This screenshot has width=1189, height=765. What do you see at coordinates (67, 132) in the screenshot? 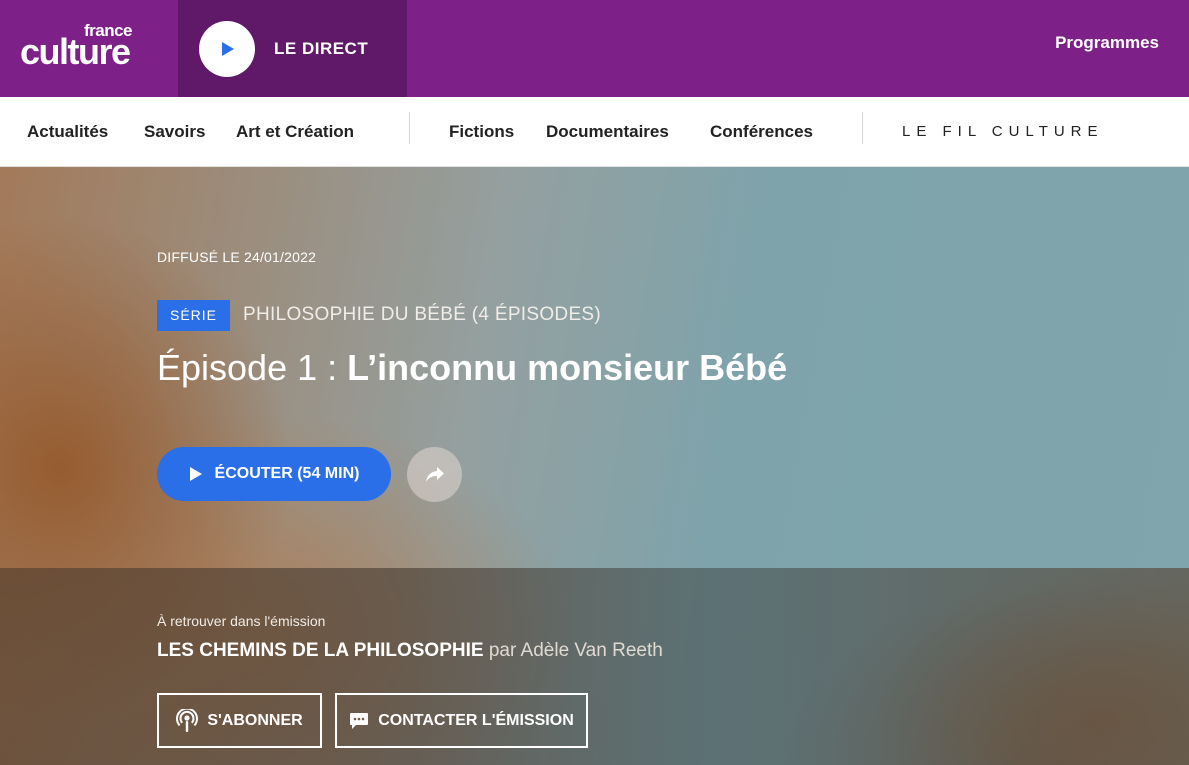
I see `nav-item-actualites: Actualités` at bounding box center [67, 132].